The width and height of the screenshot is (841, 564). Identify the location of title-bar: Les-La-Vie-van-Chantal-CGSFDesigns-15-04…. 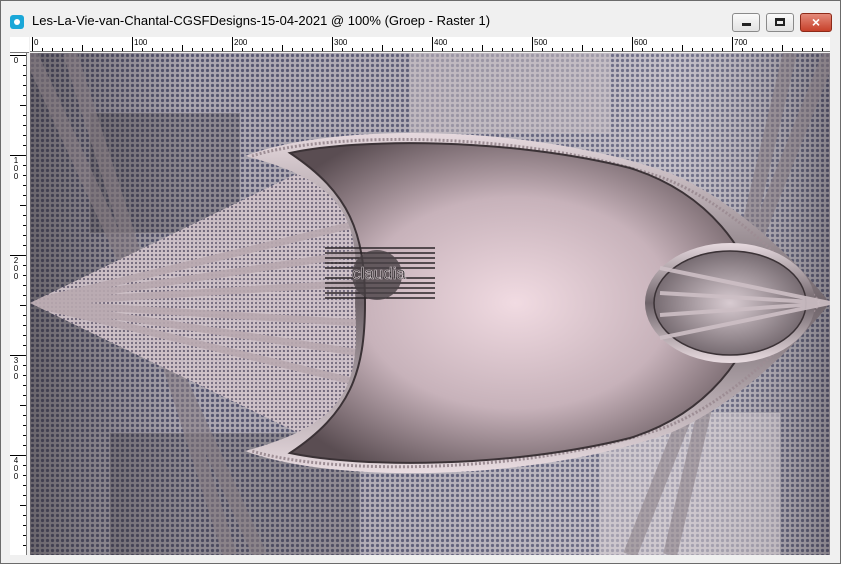
(420, 19).